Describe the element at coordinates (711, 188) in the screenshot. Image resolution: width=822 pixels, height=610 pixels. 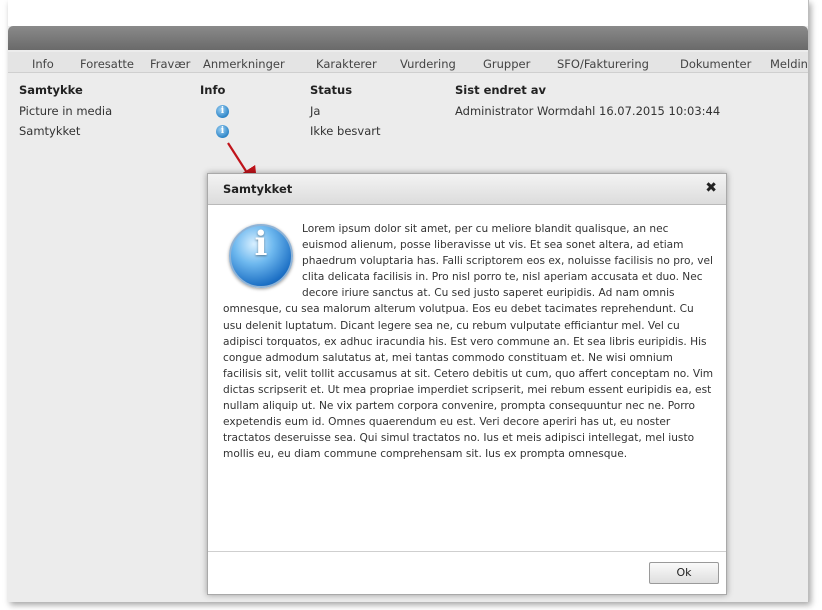
I see `close-icon: ✖` at that location.